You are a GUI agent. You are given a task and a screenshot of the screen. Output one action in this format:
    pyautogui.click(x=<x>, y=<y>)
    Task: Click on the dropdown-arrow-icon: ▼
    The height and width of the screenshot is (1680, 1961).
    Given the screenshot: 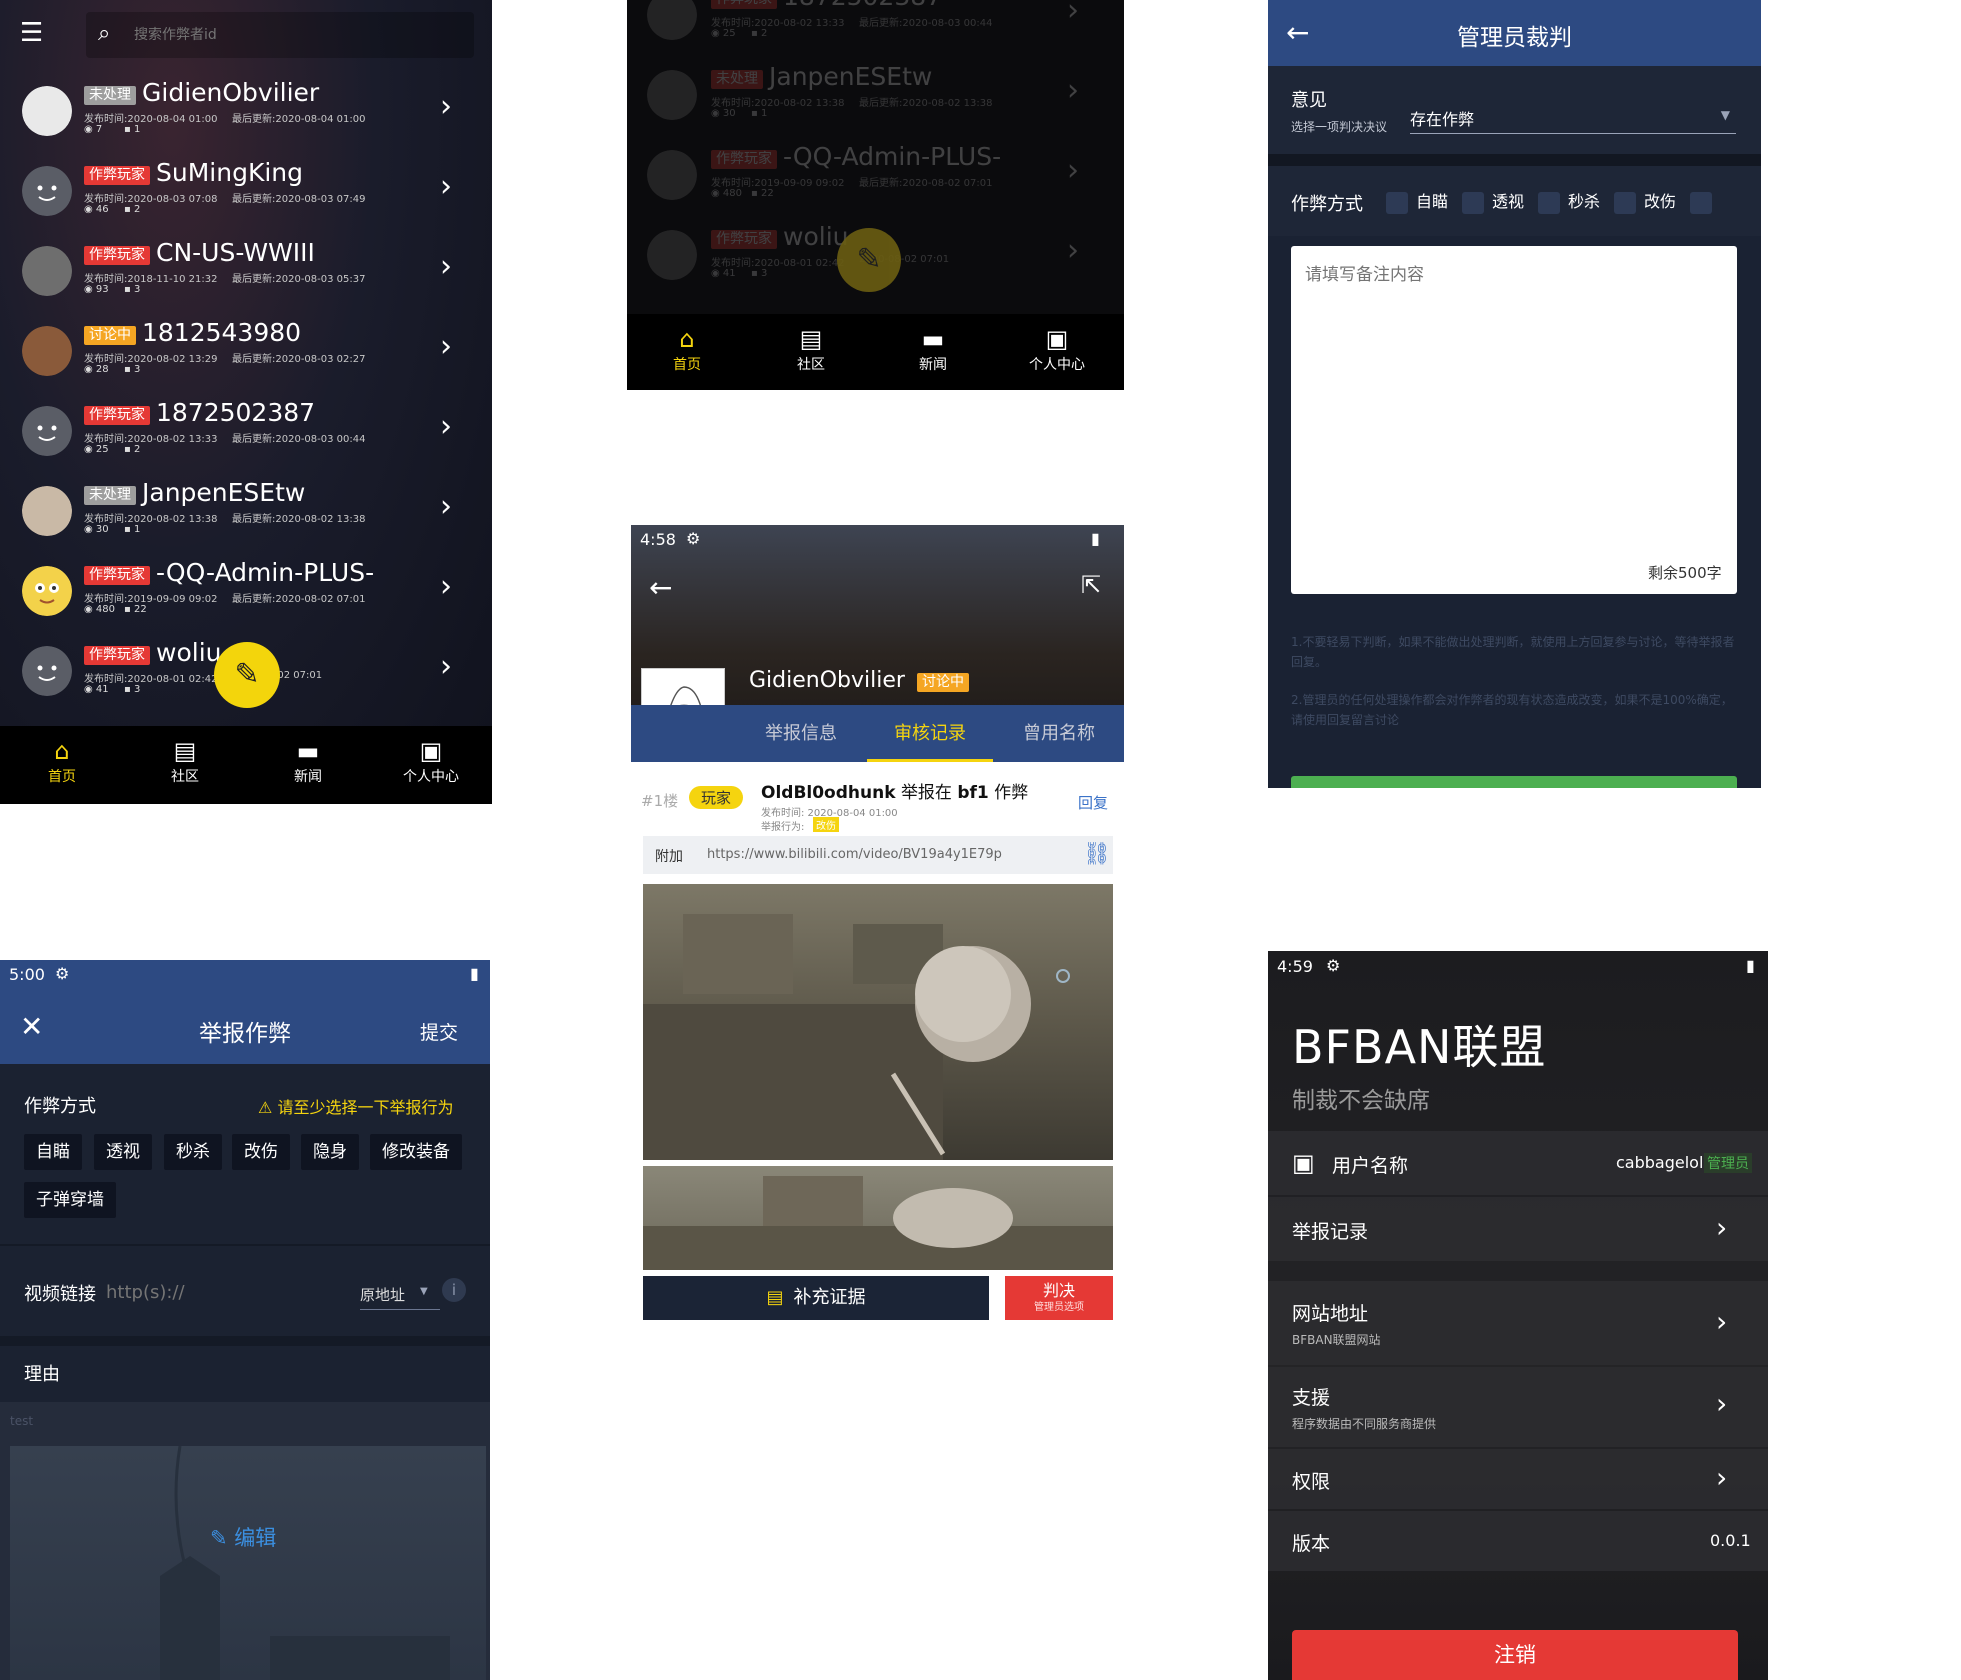 What is the action you would take?
    pyautogui.click(x=1725, y=115)
    